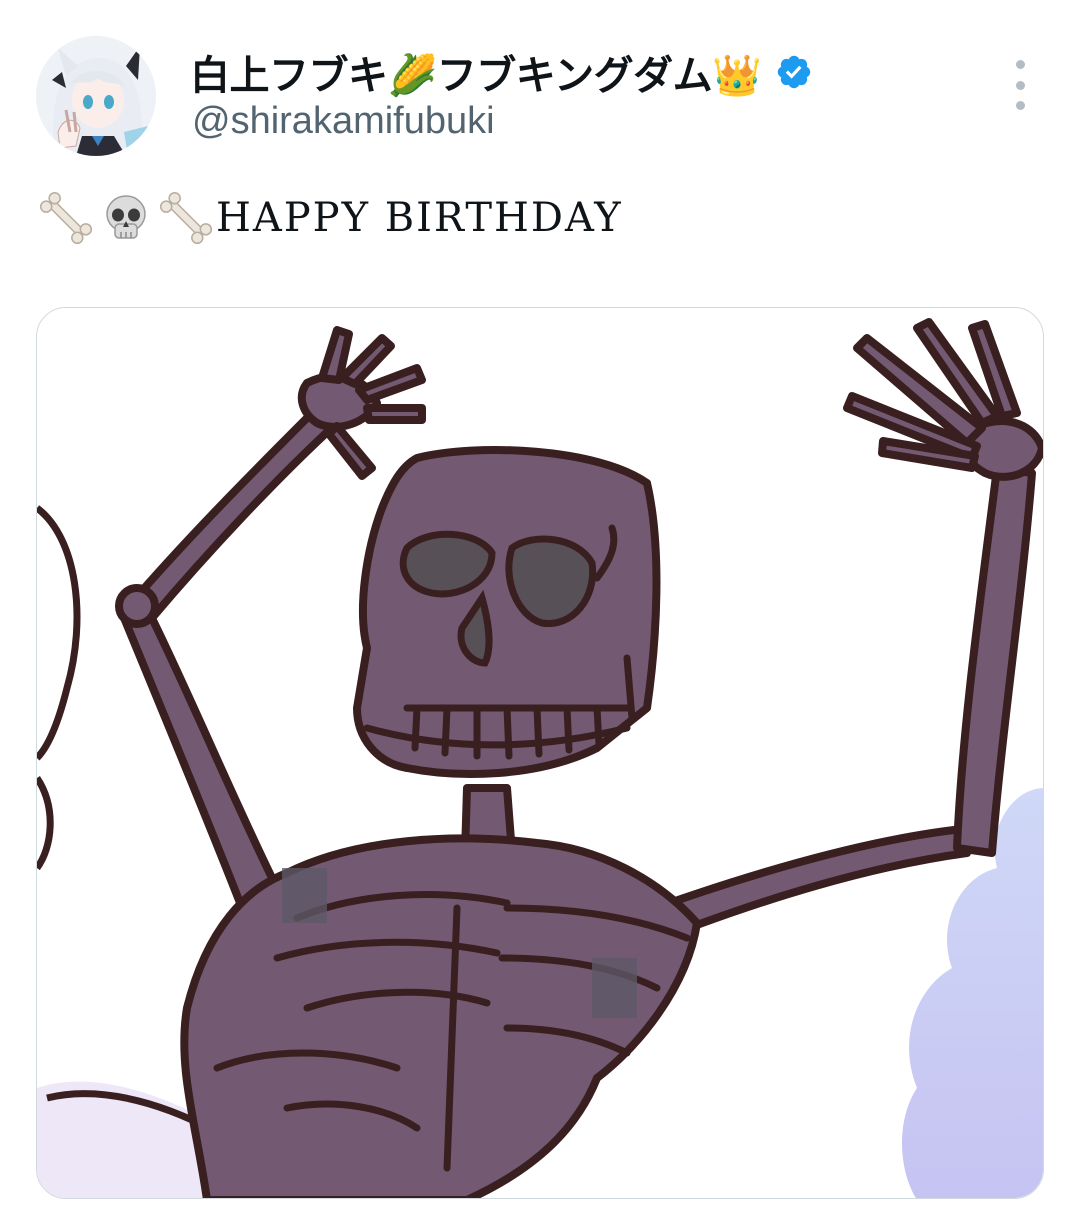 The height and width of the screenshot is (1227, 1080). What do you see at coordinates (794, 72) in the screenshot?
I see `verified-badge-icon` at bounding box center [794, 72].